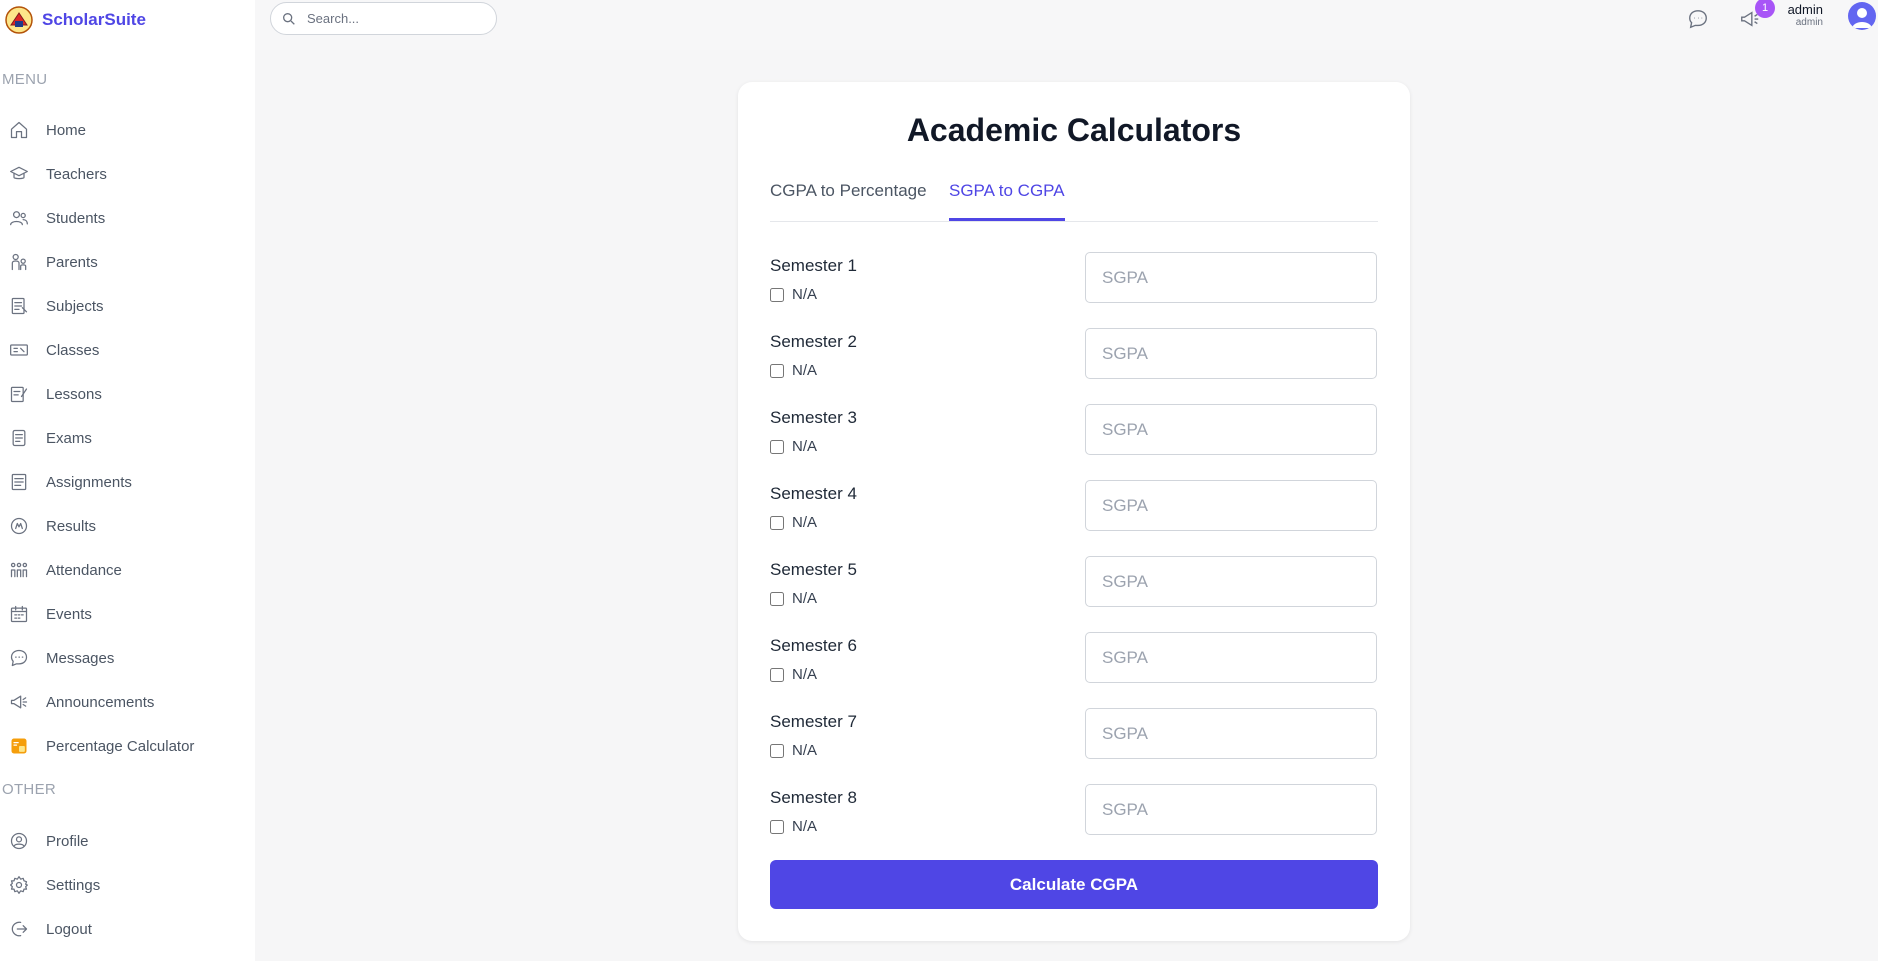 Image resolution: width=1878 pixels, height=961 pixels. I want to click on sidebar-item-label: Percentage Calculator, so click(120, 746).